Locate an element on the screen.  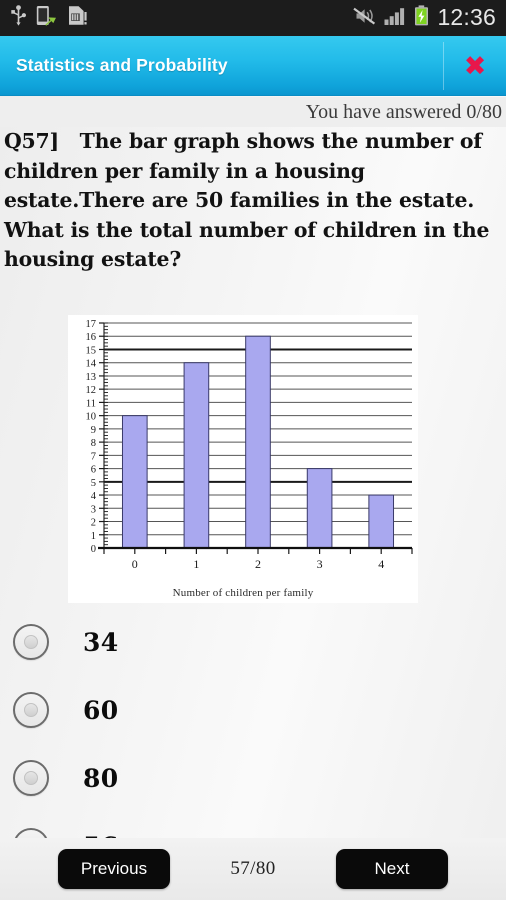
question-counter: 57/80 is located at coordinates (253, 868).